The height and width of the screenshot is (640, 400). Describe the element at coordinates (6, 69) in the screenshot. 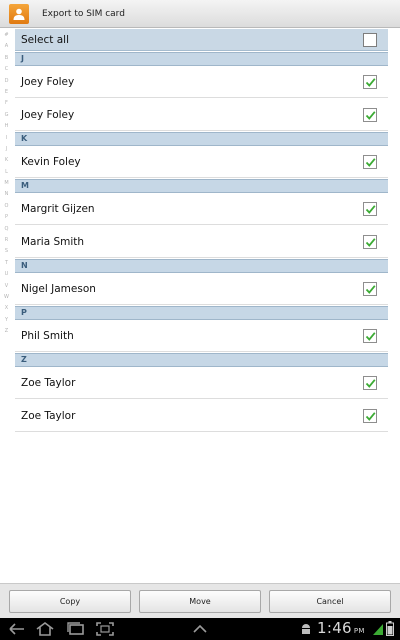

I see `index-letter: C` at that location.